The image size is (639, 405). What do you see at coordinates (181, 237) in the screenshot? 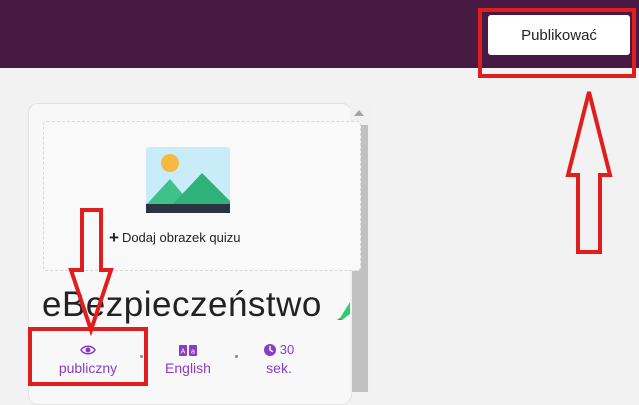
I see `add-quiz-image-label: Dodaj obrazek quizu` at bounding box center [181, 237].